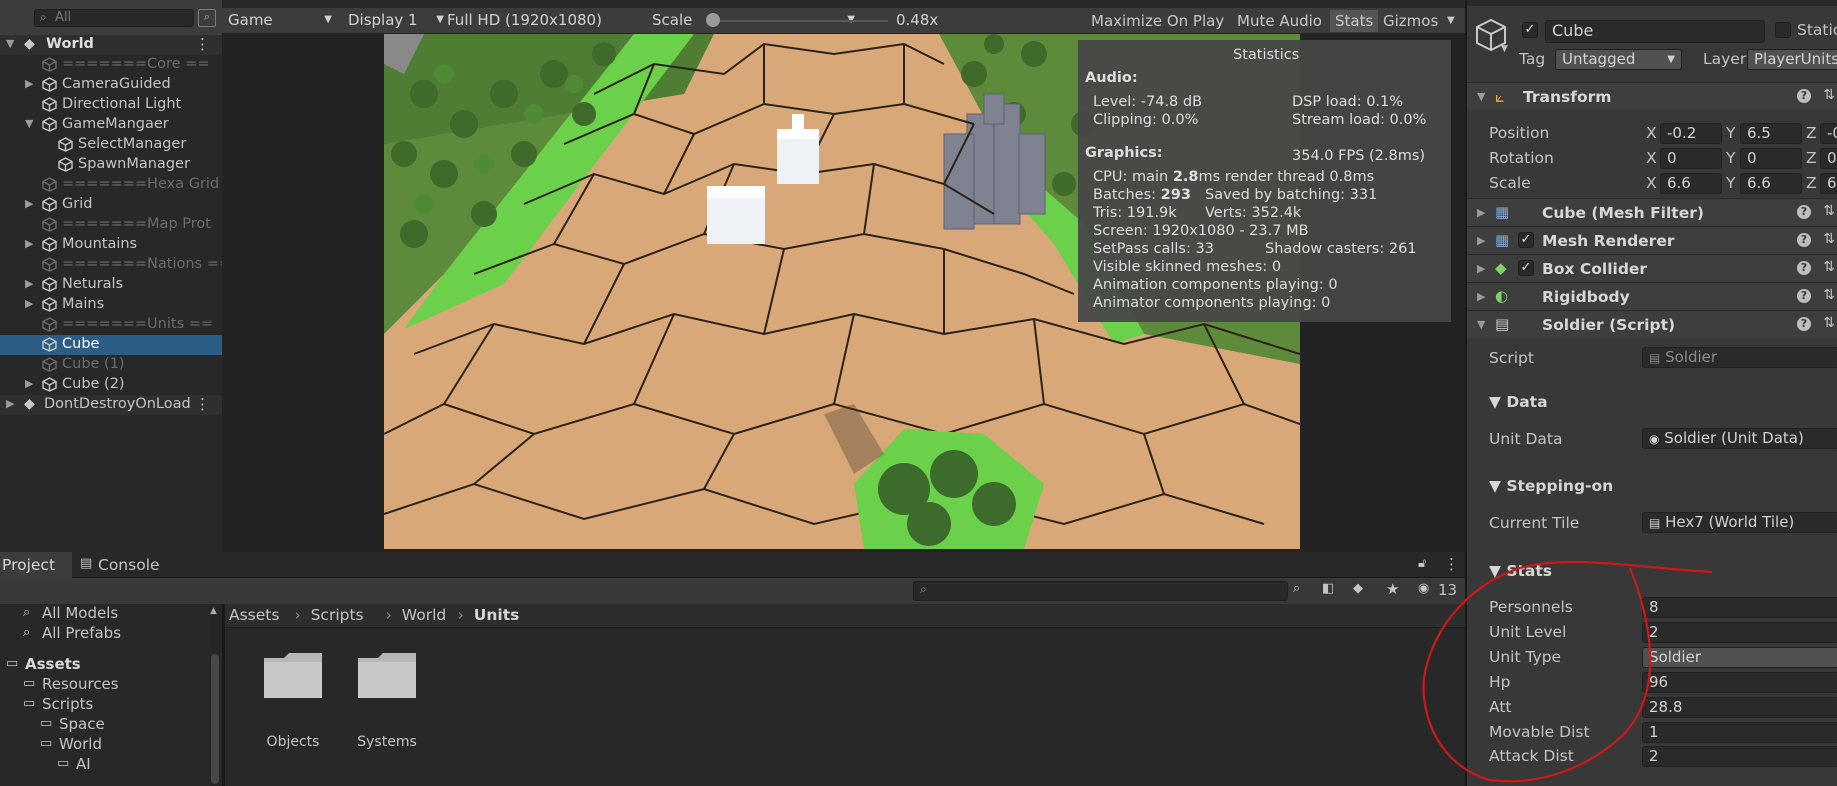 This screenshot has height=786, width=1837. I want to click on transform-value-field: 6.5, so click(1771, 133).